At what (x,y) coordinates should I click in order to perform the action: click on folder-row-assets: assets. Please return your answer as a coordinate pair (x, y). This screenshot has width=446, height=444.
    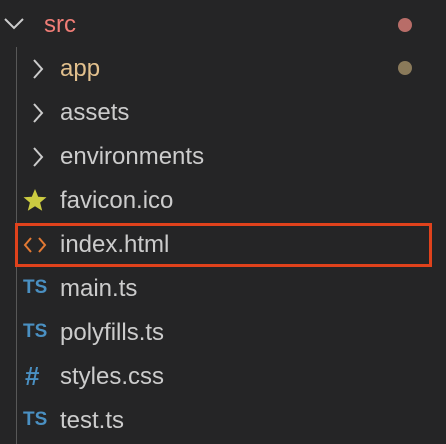
    Looking at the image, I should click on (223, 113).